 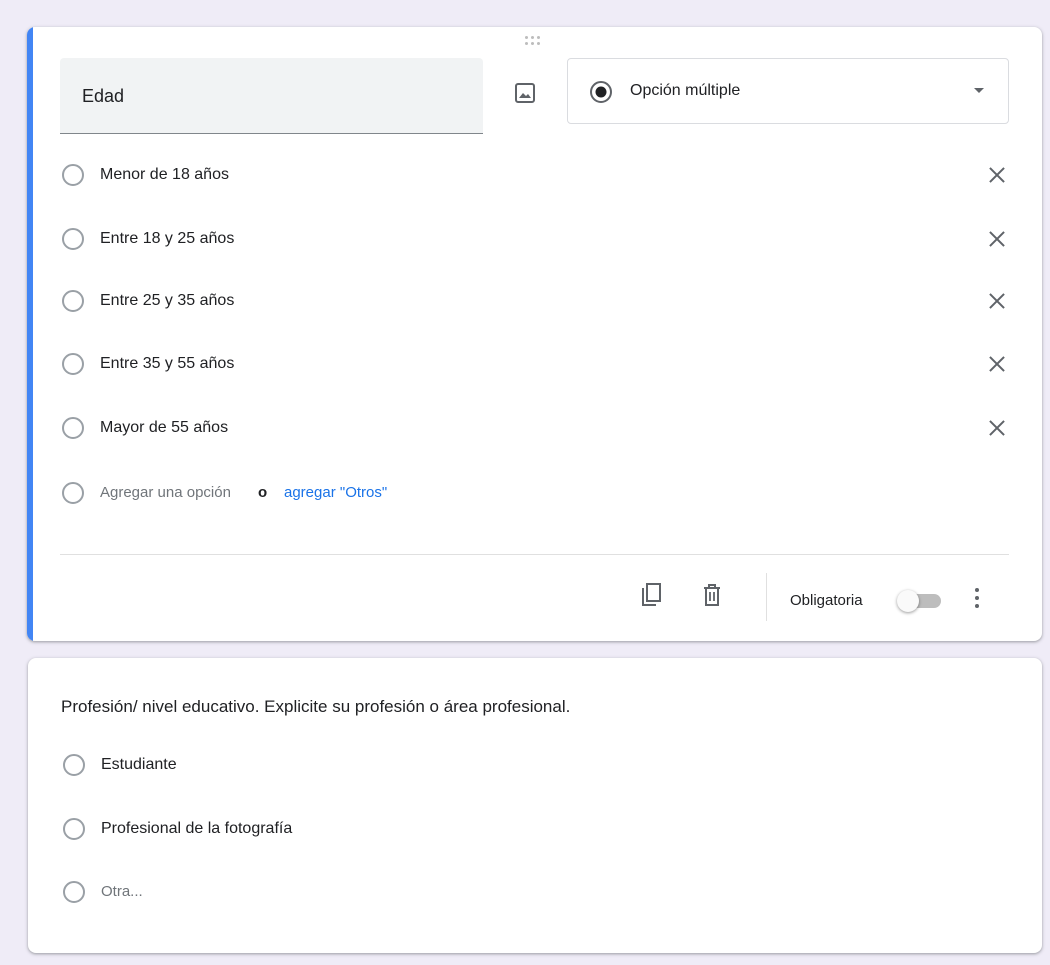 I want to click on or-separator: o, so click(x=263, y=492).